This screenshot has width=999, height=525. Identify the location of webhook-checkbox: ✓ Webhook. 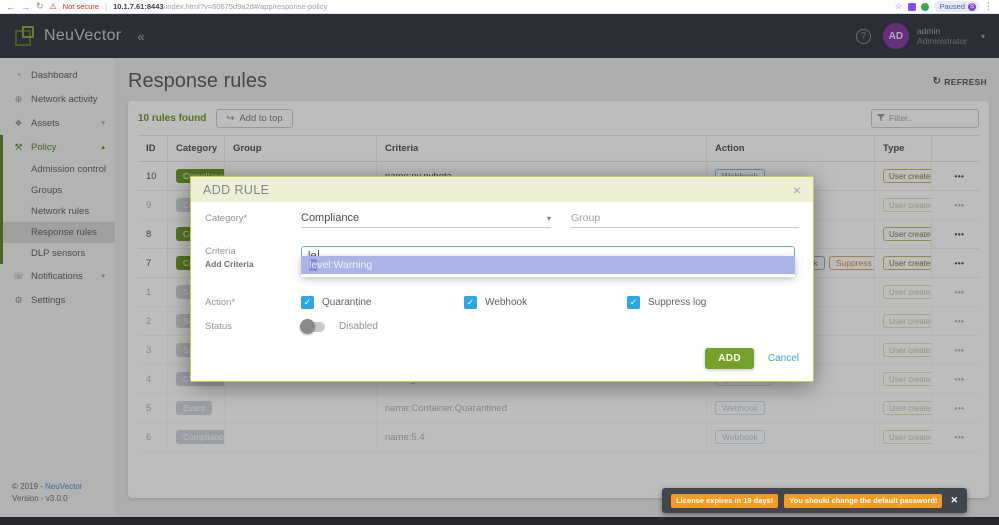
(545, 302).